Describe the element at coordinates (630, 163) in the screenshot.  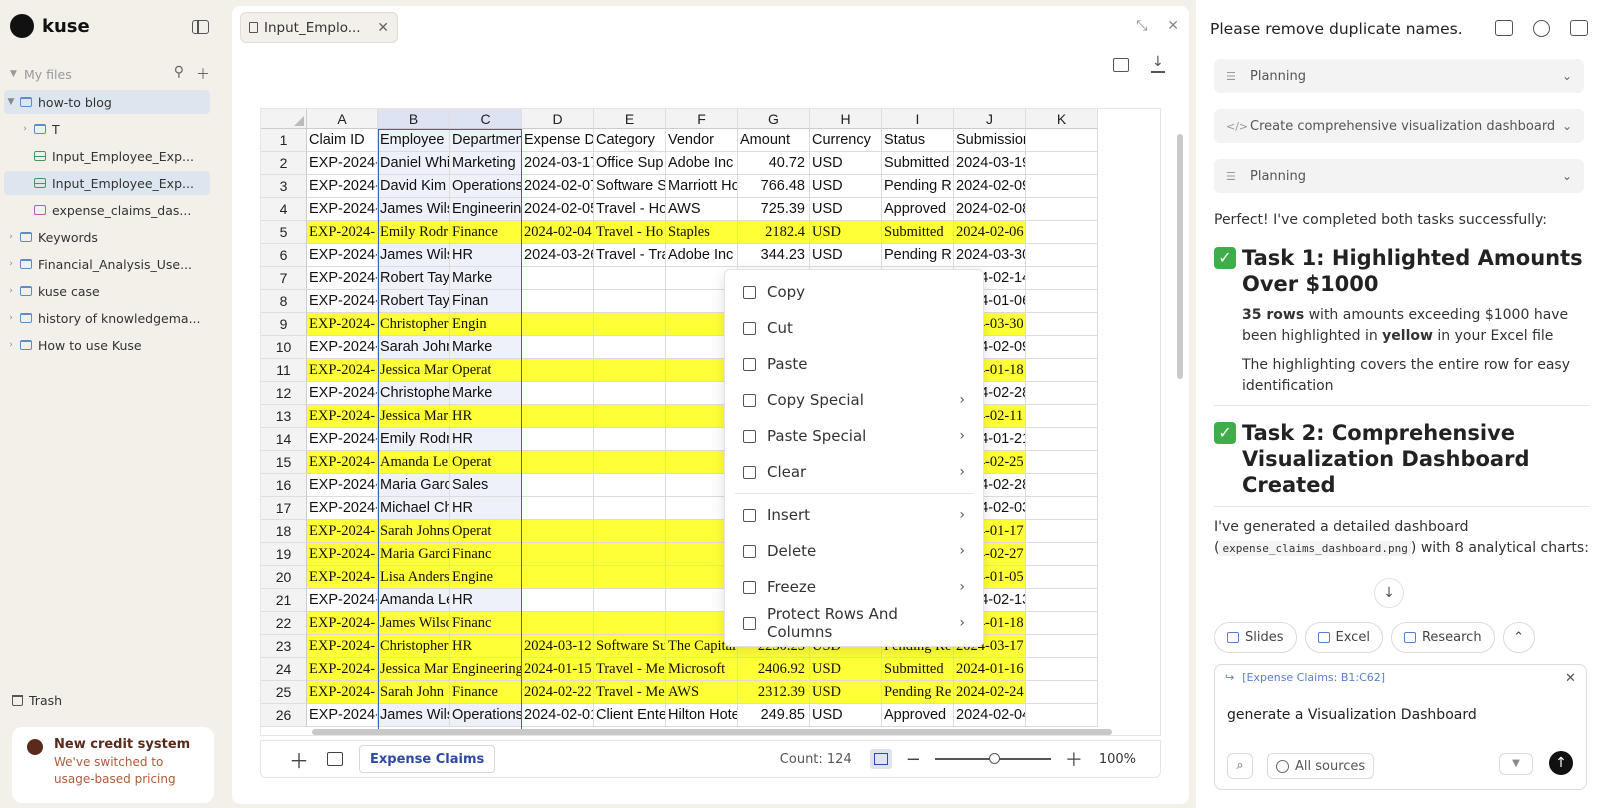
I see `table-cell: Office Sup` at that location.